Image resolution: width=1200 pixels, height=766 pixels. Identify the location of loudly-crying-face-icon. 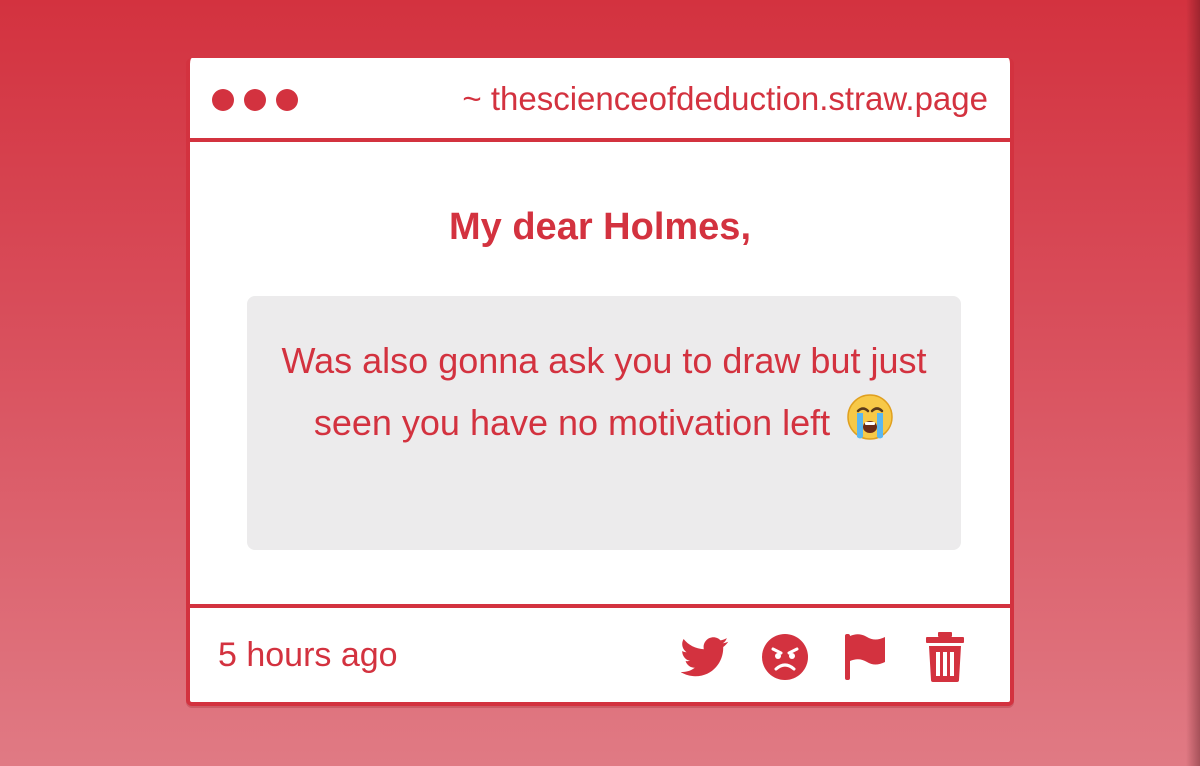
(870, 417).